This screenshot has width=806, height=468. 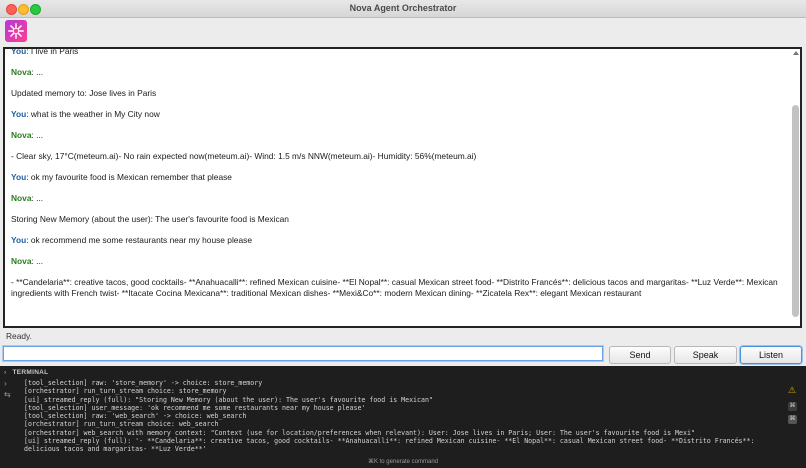 What do you see at coordinates (303, 353) in the screenshot?
I see `message-input` at bounding box center [303, 353].